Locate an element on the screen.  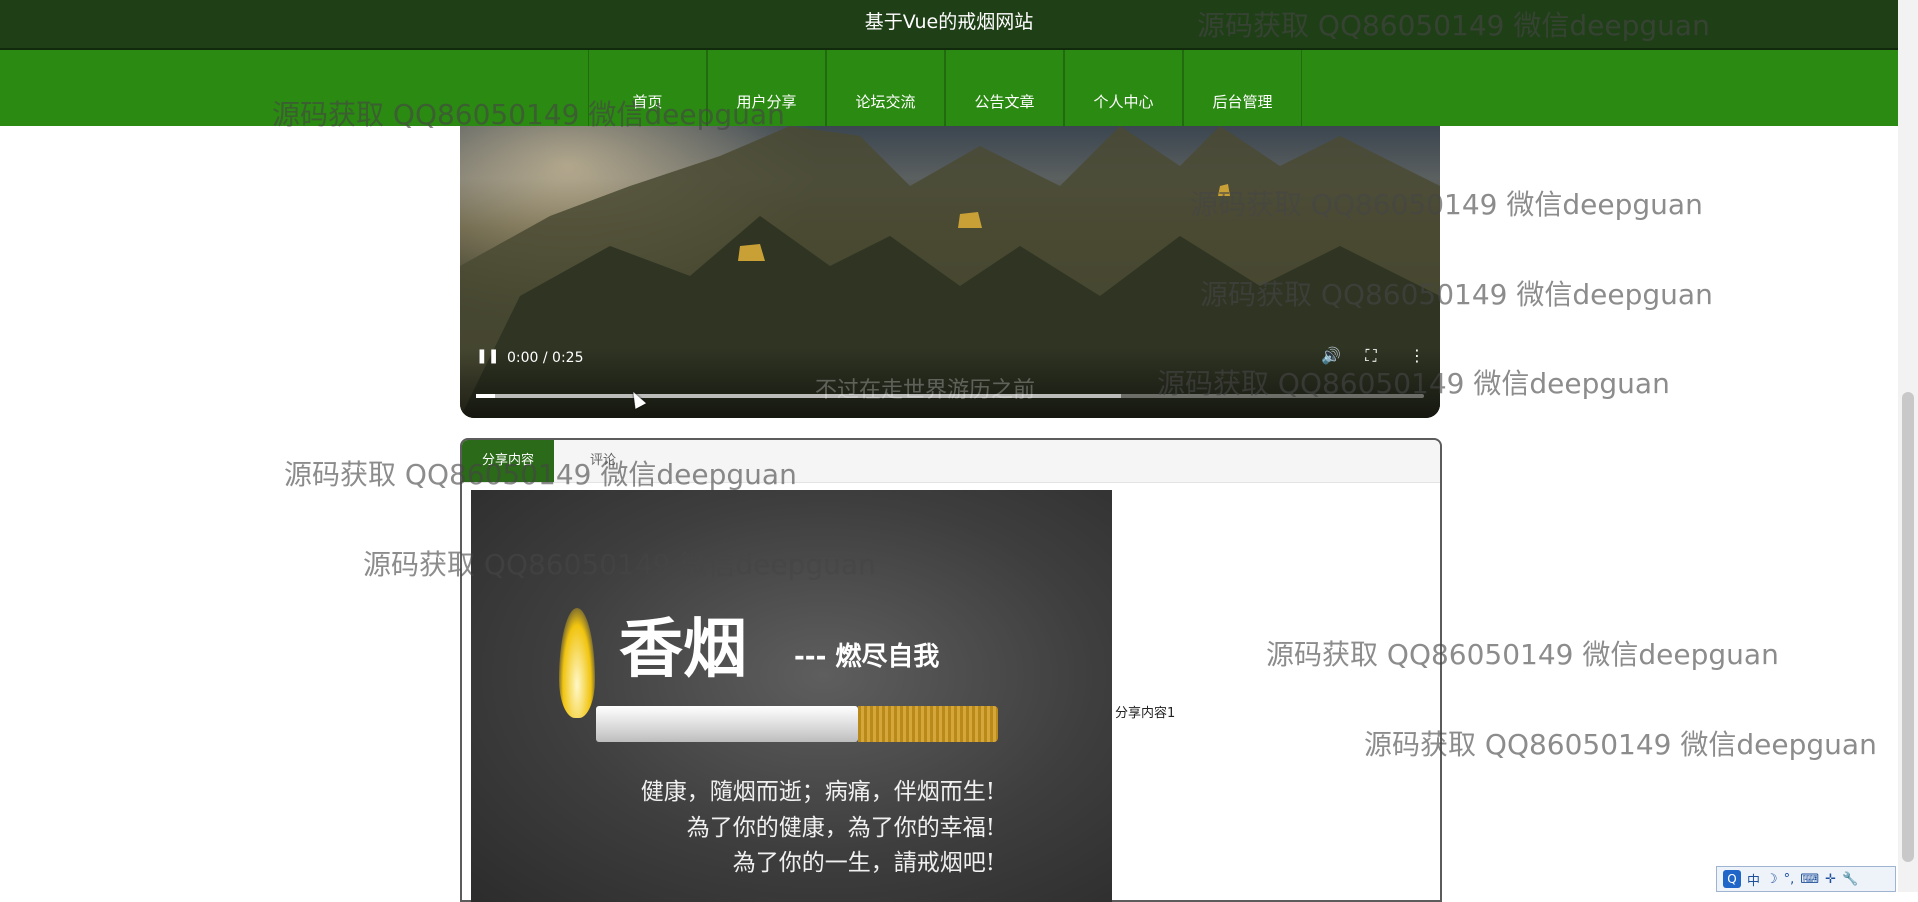
pause-icon: ❚❚ is located at coordinates (487, 357).